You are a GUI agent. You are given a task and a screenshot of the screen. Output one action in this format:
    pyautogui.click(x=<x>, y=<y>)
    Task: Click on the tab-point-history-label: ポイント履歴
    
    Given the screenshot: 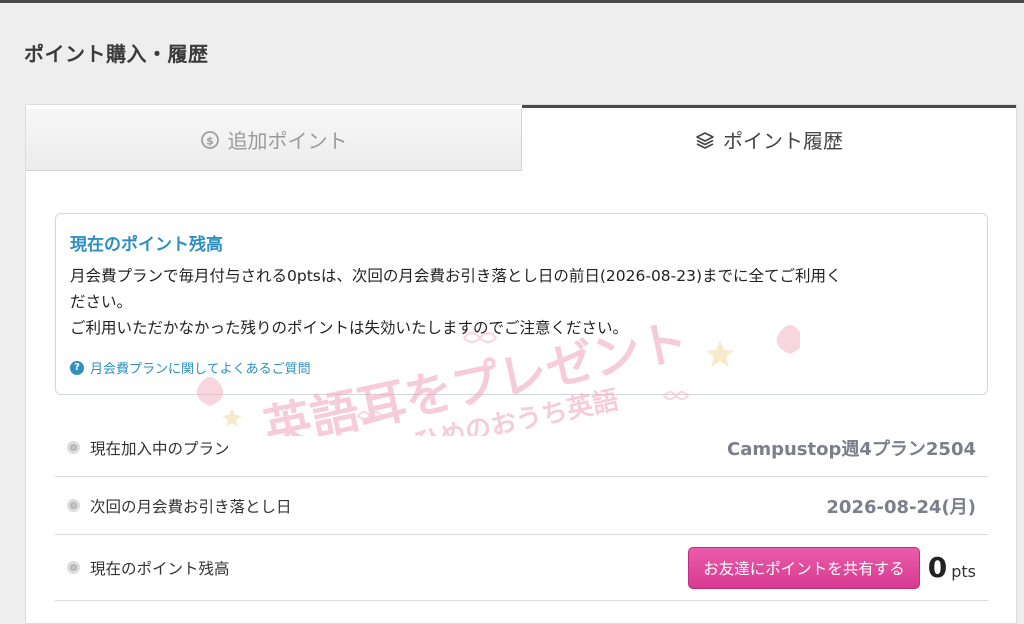 What is the action you would take?
    pyautogui.click(x=783, y=141)
    